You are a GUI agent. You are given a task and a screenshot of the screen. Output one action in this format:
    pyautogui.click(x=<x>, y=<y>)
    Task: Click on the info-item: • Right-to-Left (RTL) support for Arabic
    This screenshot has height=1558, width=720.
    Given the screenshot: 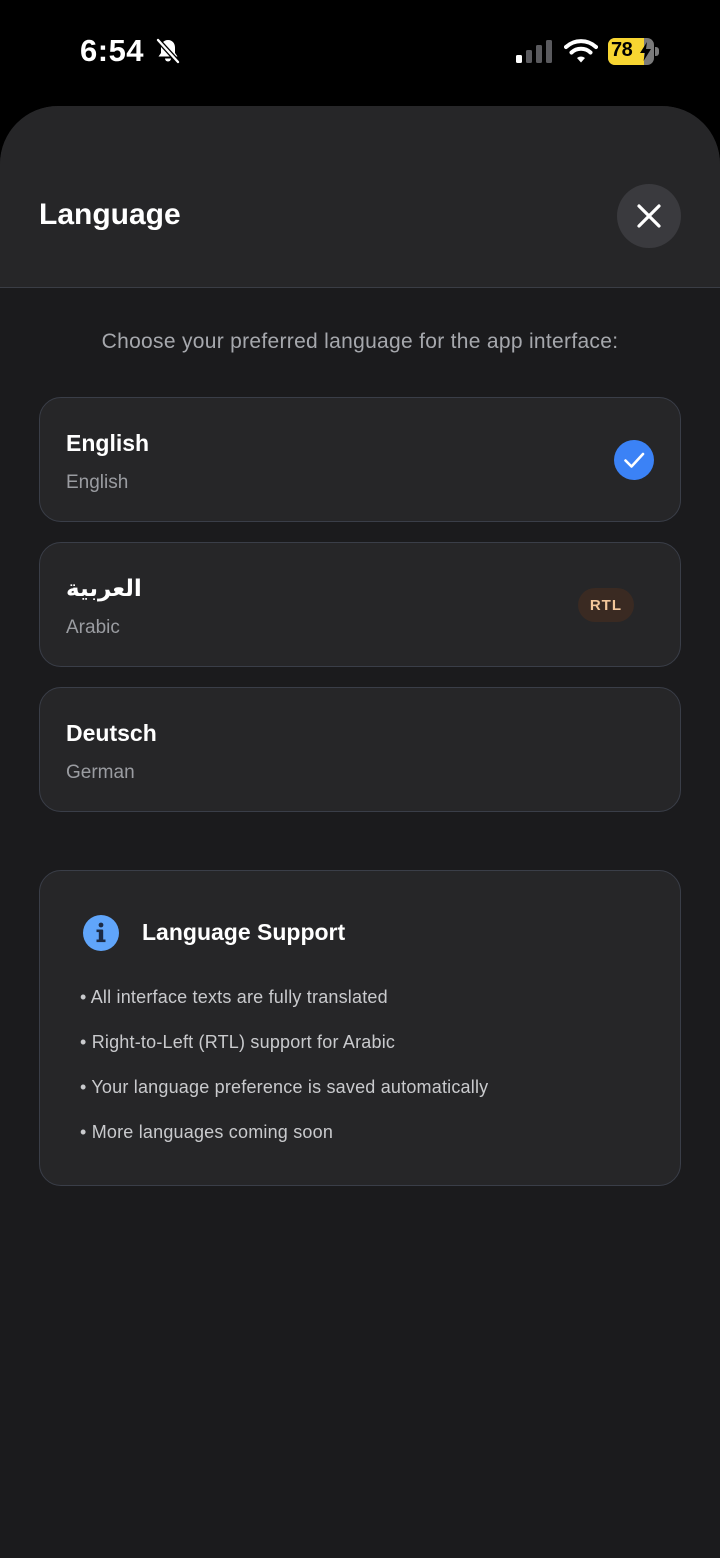 What is the action you would take?
    pyautogui.click(x=238, y=1042)
    